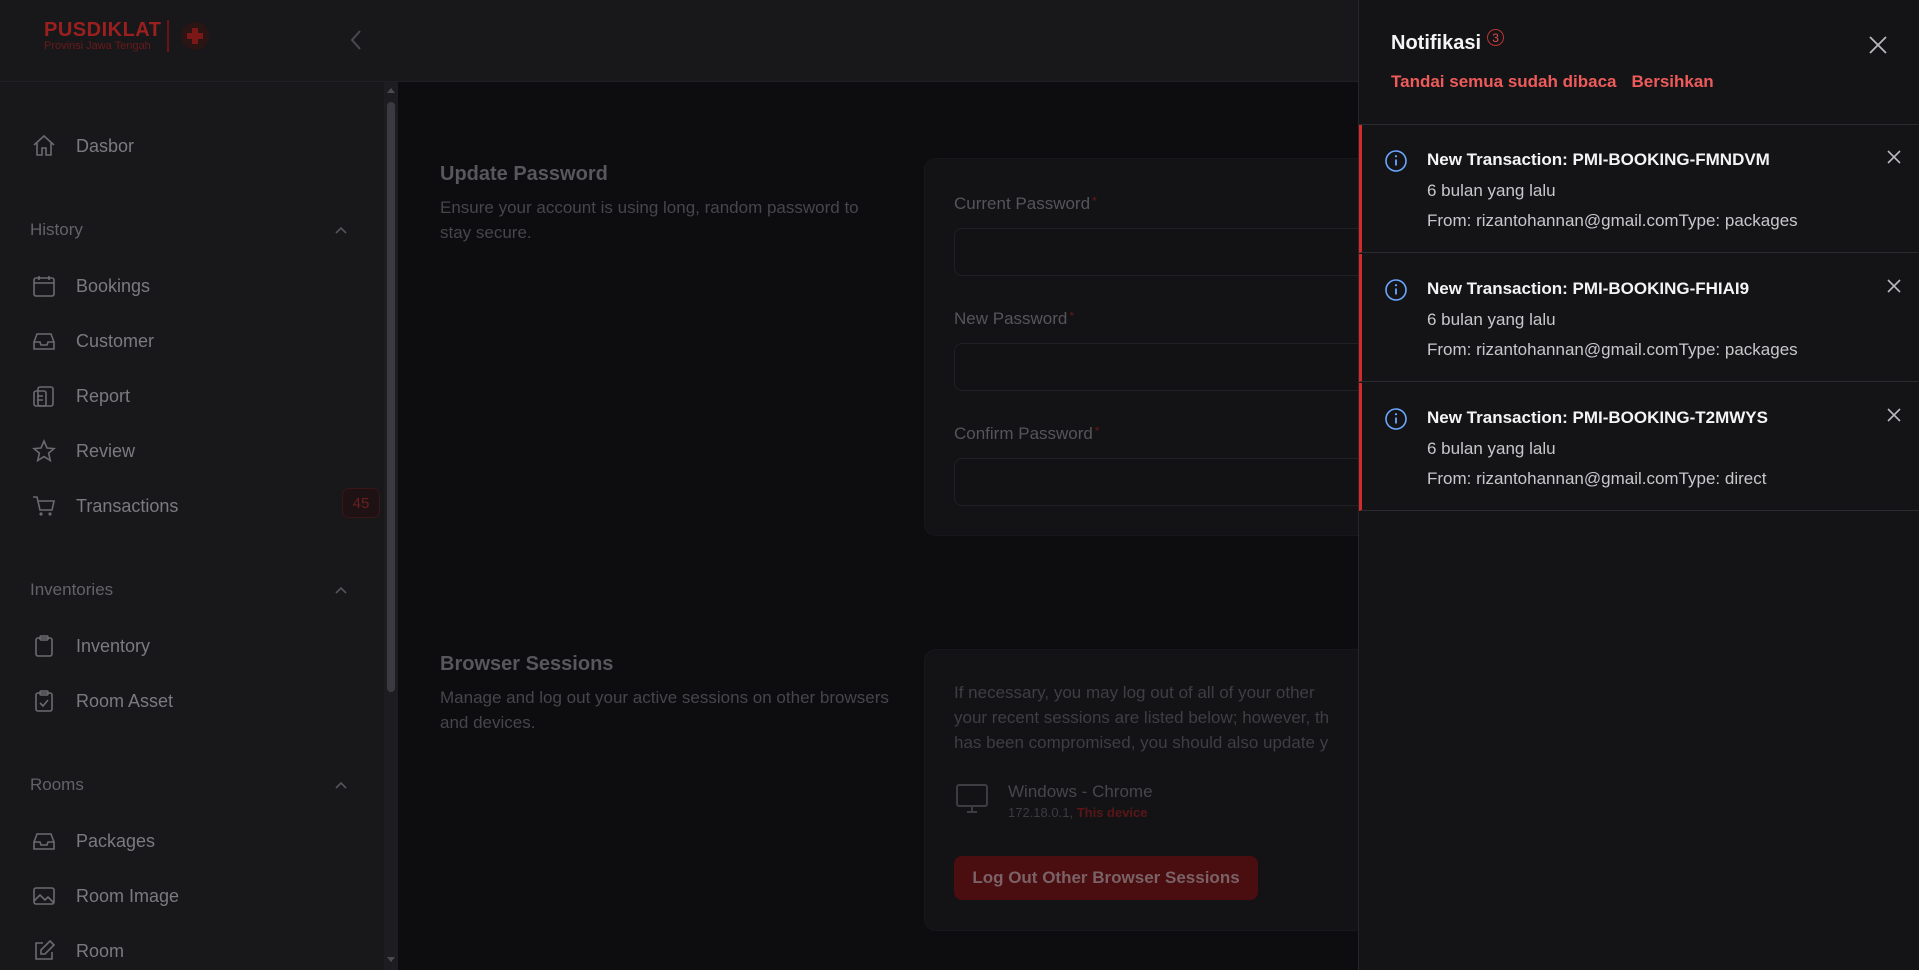  Describe the element at coordinates (56, 229) in the screenshot. I see `sidebar-group-label: History` at that location.